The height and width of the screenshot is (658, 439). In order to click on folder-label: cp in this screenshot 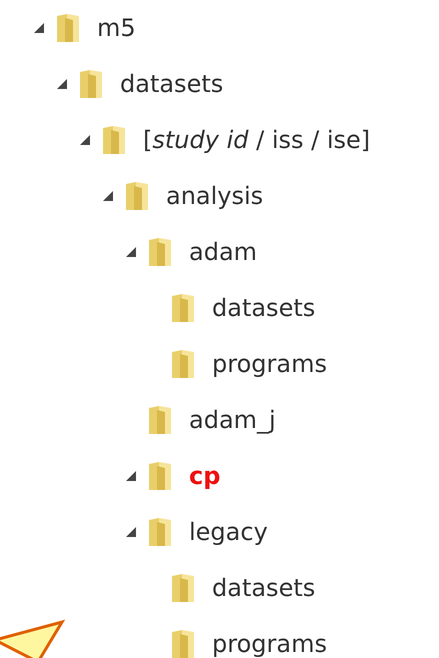, I will do `click(204, 476)`.